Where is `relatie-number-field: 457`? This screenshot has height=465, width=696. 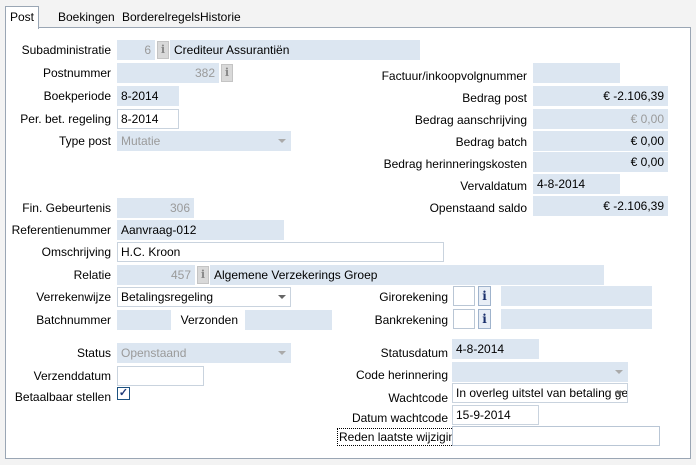
relatie-number-field: 457 is located at coordinates (156, 275).